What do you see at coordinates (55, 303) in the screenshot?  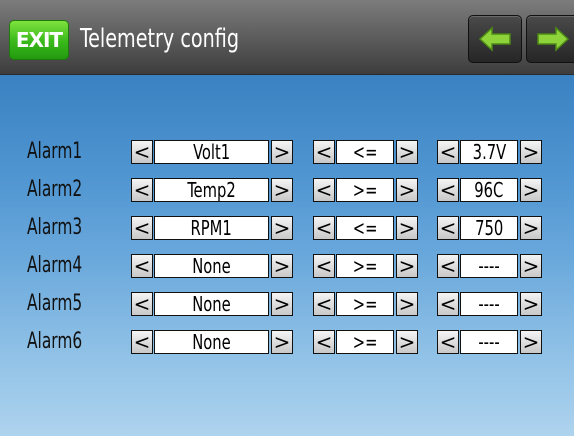 I see `alarm-label: Alarm5` at bounding box center [55, 303].